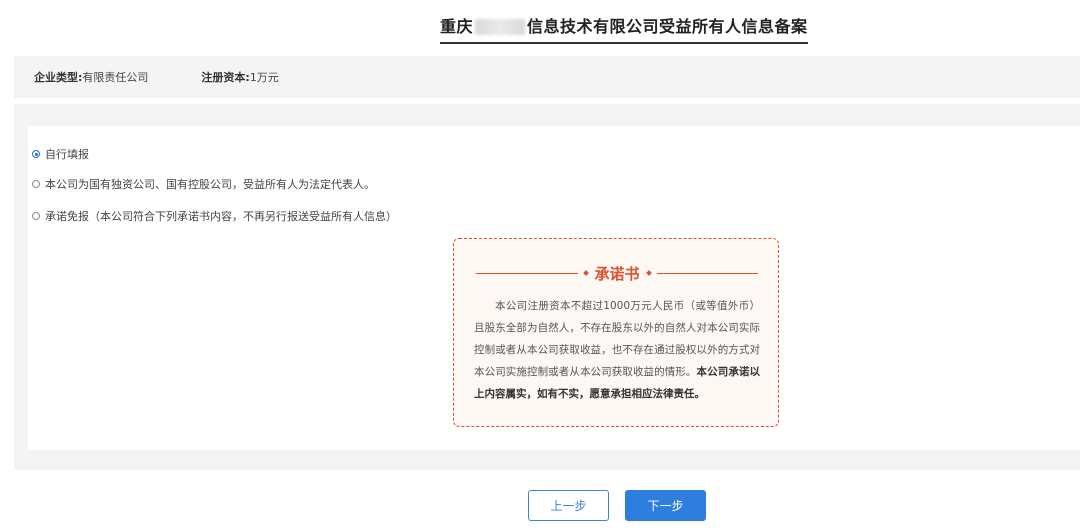  I want to click on next-step-button: 下一步, so click(665, 505).